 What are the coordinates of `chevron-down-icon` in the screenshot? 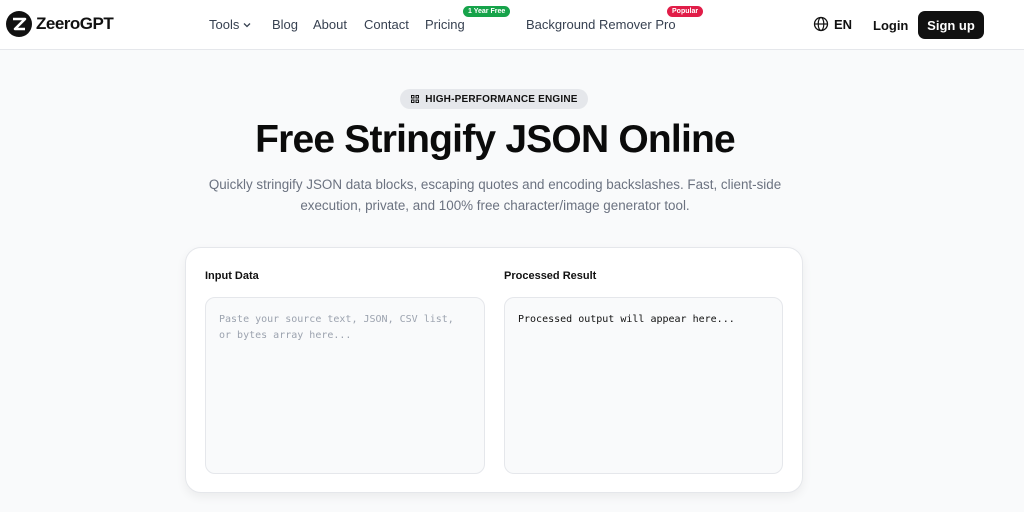 It's located at (247, 24).